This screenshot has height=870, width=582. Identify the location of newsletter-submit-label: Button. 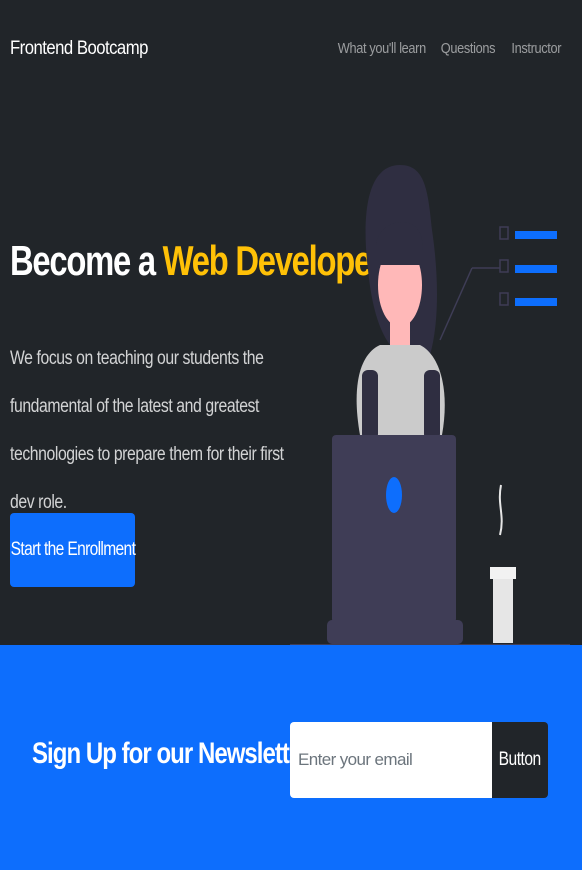
(520, 759).